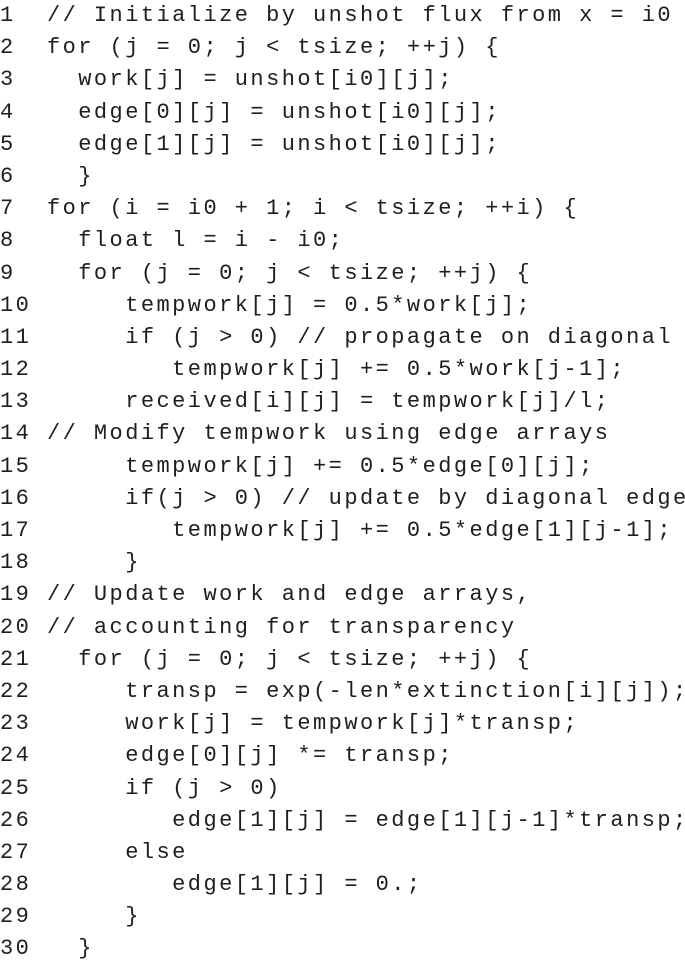  What do you see at coordinates (289, 305) in the screenshot?
I see `code-text: tempwork[j] = 0.5*work[j];` at bounding box center [289, 305].